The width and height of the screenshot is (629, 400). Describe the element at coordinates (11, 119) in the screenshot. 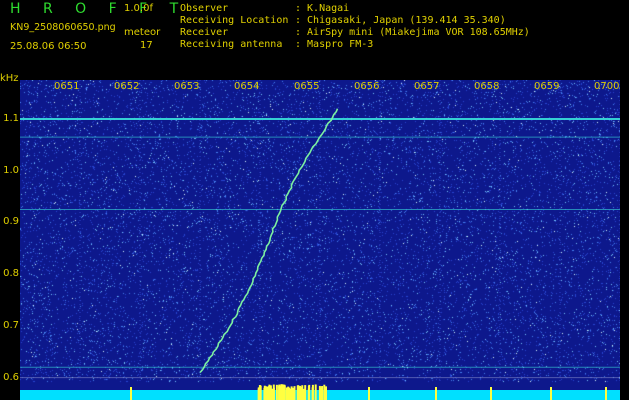

I see `y-tick-label: 1.1` at that location.